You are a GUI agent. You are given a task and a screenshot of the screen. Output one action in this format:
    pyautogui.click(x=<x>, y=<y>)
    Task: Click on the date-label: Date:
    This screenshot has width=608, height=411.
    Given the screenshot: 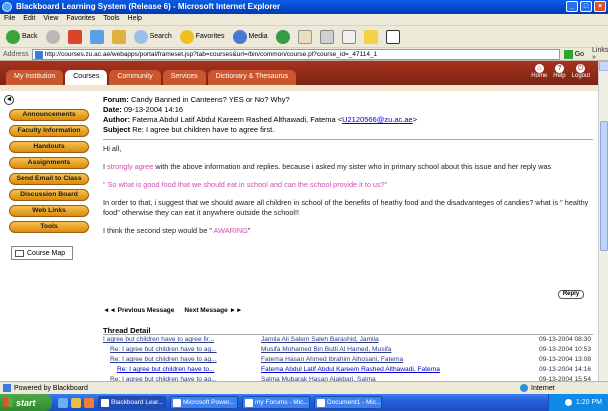 What is the action you would take?
    pyautogui.click(x=112, y=109)
    